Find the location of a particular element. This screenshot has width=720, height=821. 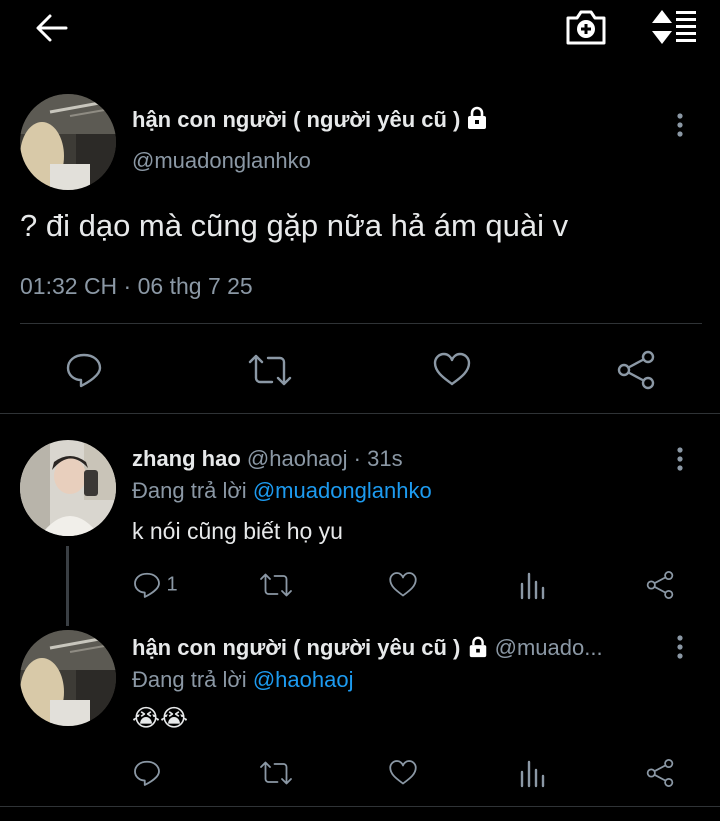

thread-line is located at coordinates (67, 586).